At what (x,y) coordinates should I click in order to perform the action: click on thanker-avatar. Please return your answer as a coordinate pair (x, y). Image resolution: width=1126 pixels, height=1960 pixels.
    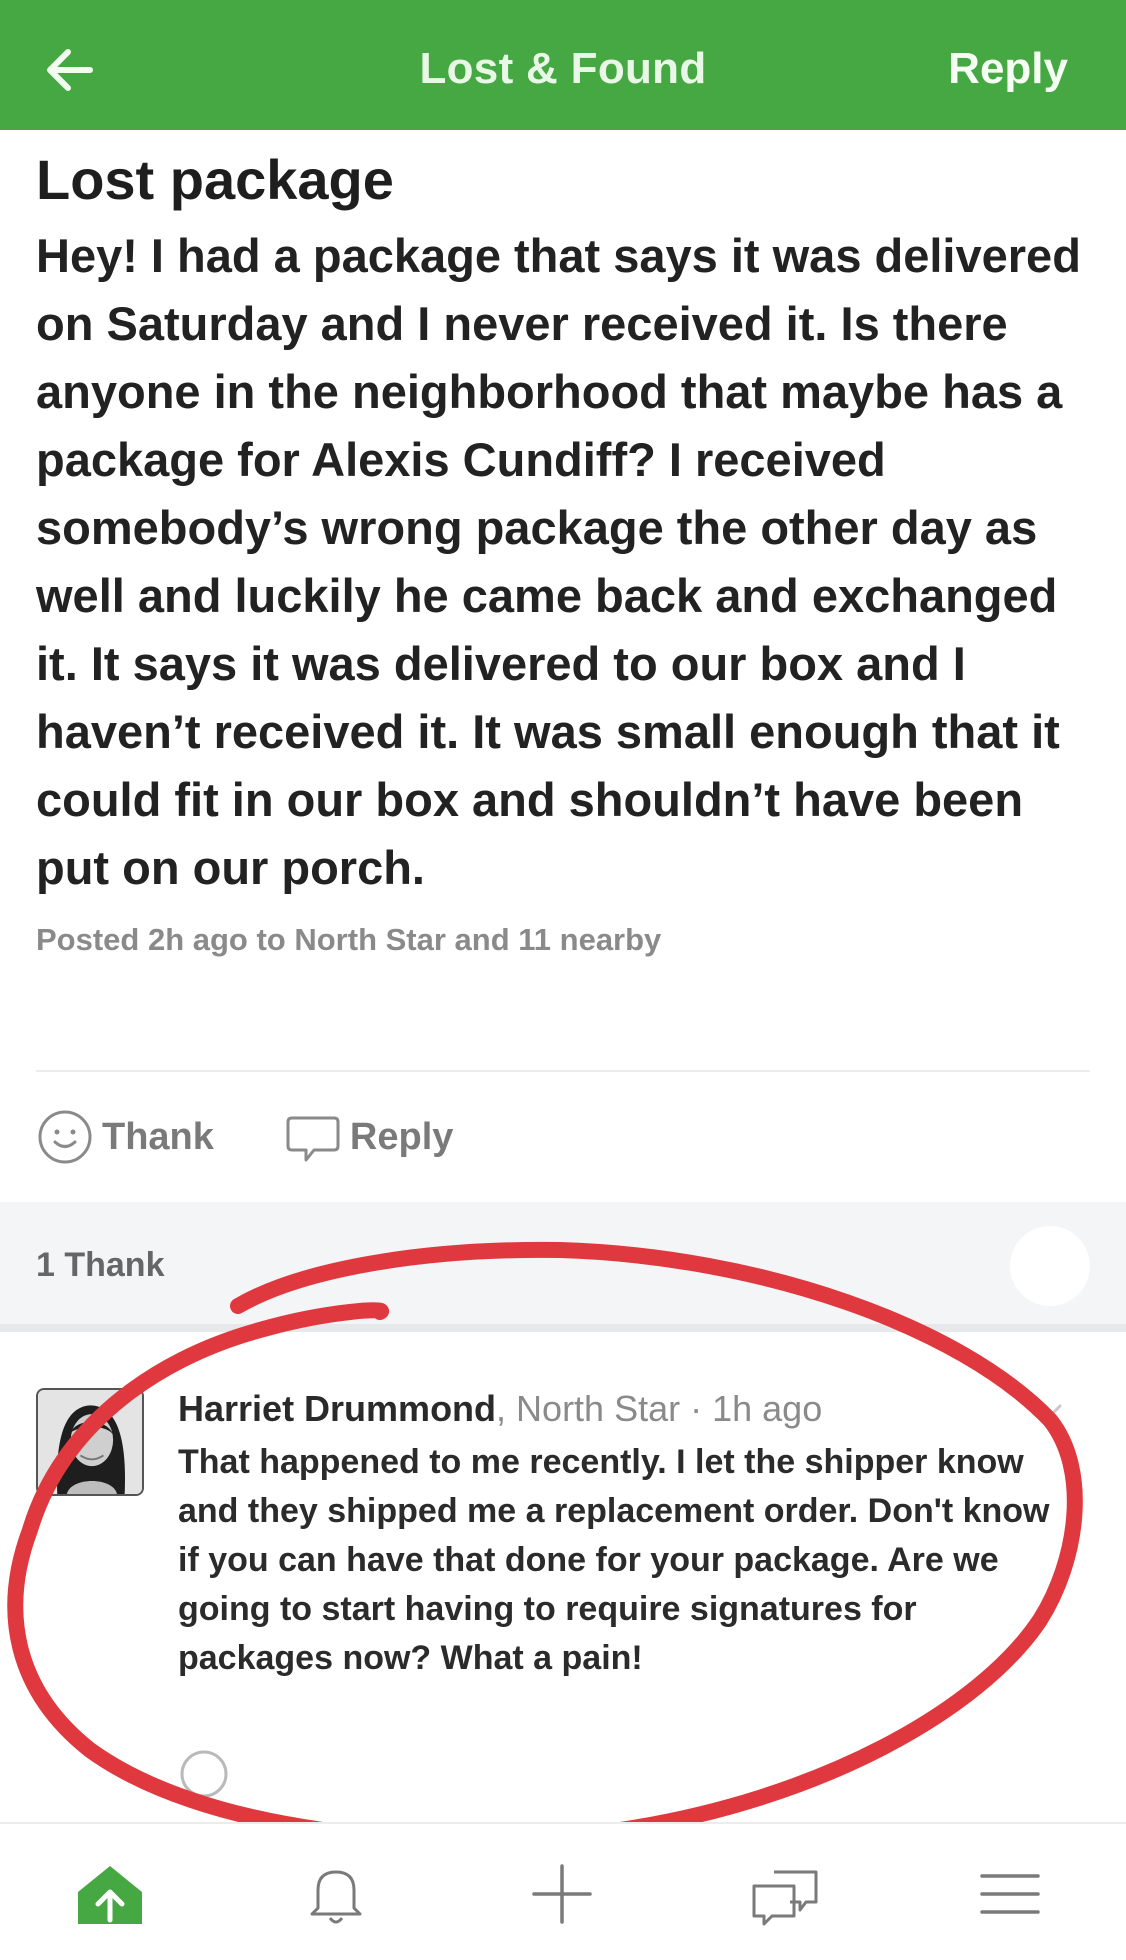
    Looking at the image, I should click on (1050, 1266).